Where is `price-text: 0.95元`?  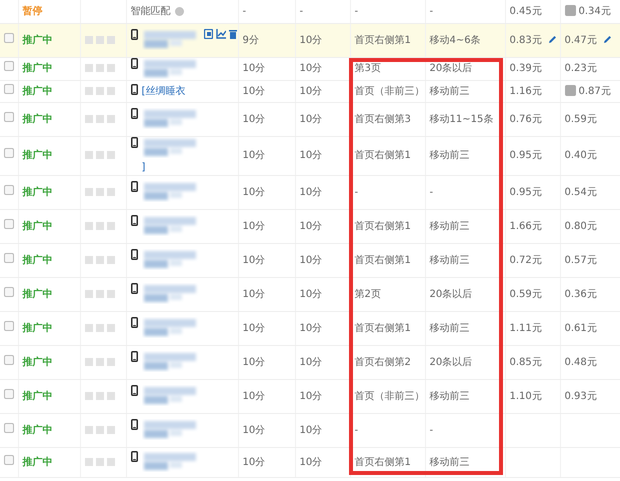 price-text: 0.95元 is located at coordinates (526, 155).